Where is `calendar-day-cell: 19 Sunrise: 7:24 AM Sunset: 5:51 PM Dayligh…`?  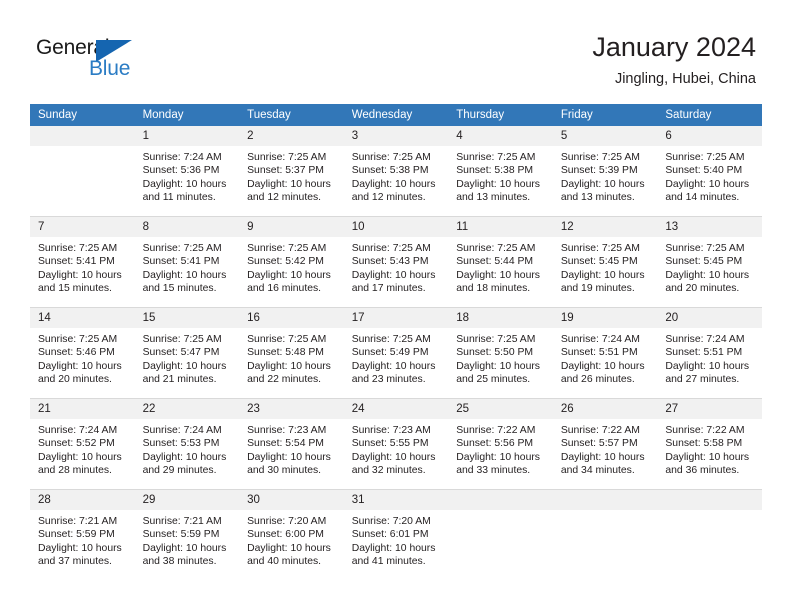 calendar-day-cell: 19 Sunrise: 7:24 AM Sunset: 5:51 PM Dayligh… is located at coordinates (605, 353).